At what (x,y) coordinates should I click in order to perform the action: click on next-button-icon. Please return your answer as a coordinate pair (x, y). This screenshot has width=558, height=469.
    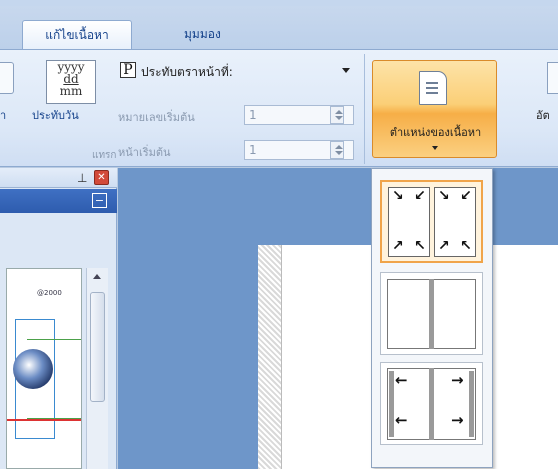
    Looking at the image, I should click on (552, 78).